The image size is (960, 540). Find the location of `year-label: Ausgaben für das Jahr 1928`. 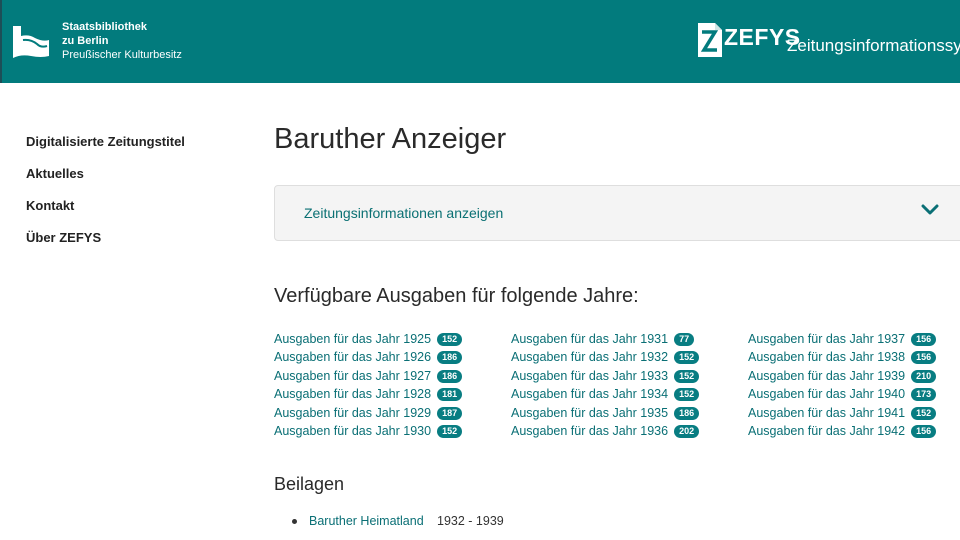

year-label: Ausgaben für das Jahr 1928 is located at coordinates (353, 394).